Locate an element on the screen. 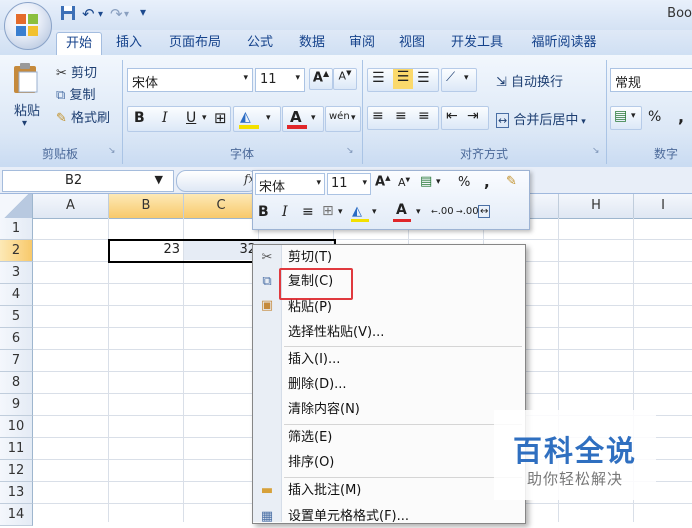 This screenshot has width=692, height=528. row-header-11: 11 is located at coordinates (16, 449).